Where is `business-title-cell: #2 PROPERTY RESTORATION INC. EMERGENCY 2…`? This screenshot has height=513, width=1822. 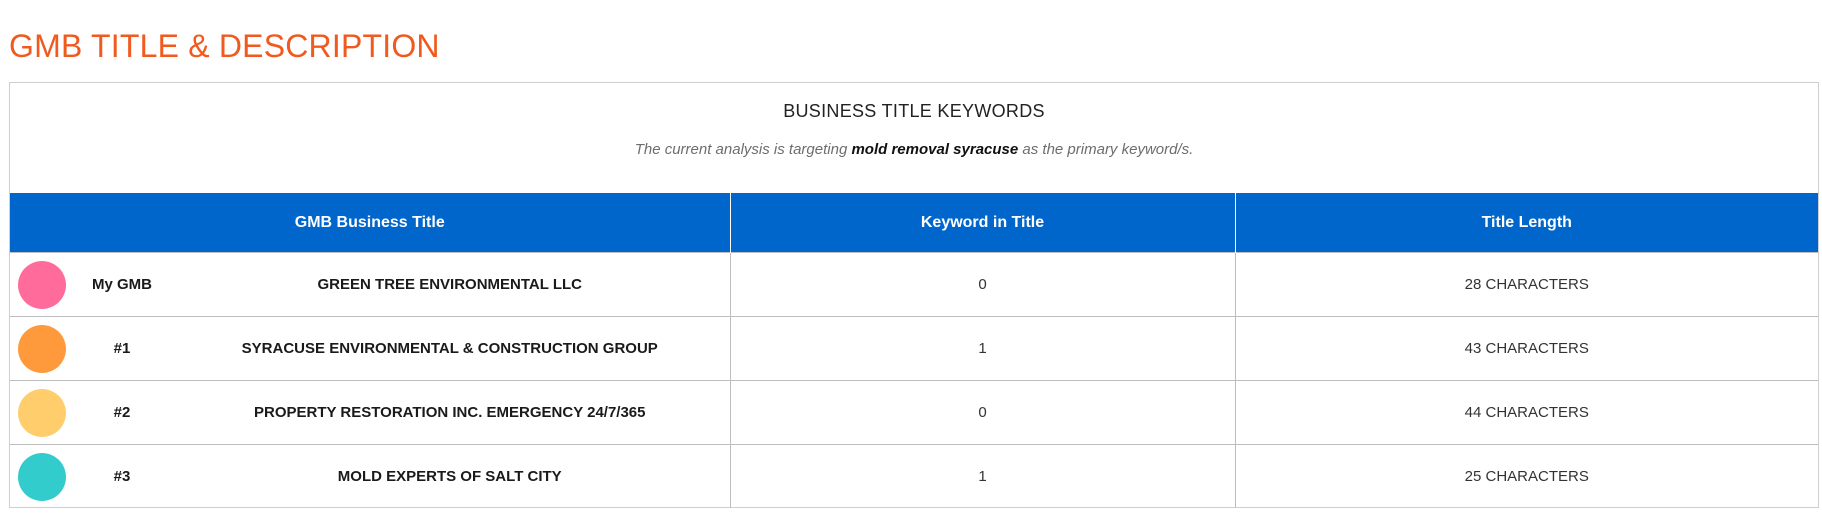
business-title-cell: #2 PROPERTY RESTORATION INC. EMERGENCY 2… is located at coordinates (370, 412).